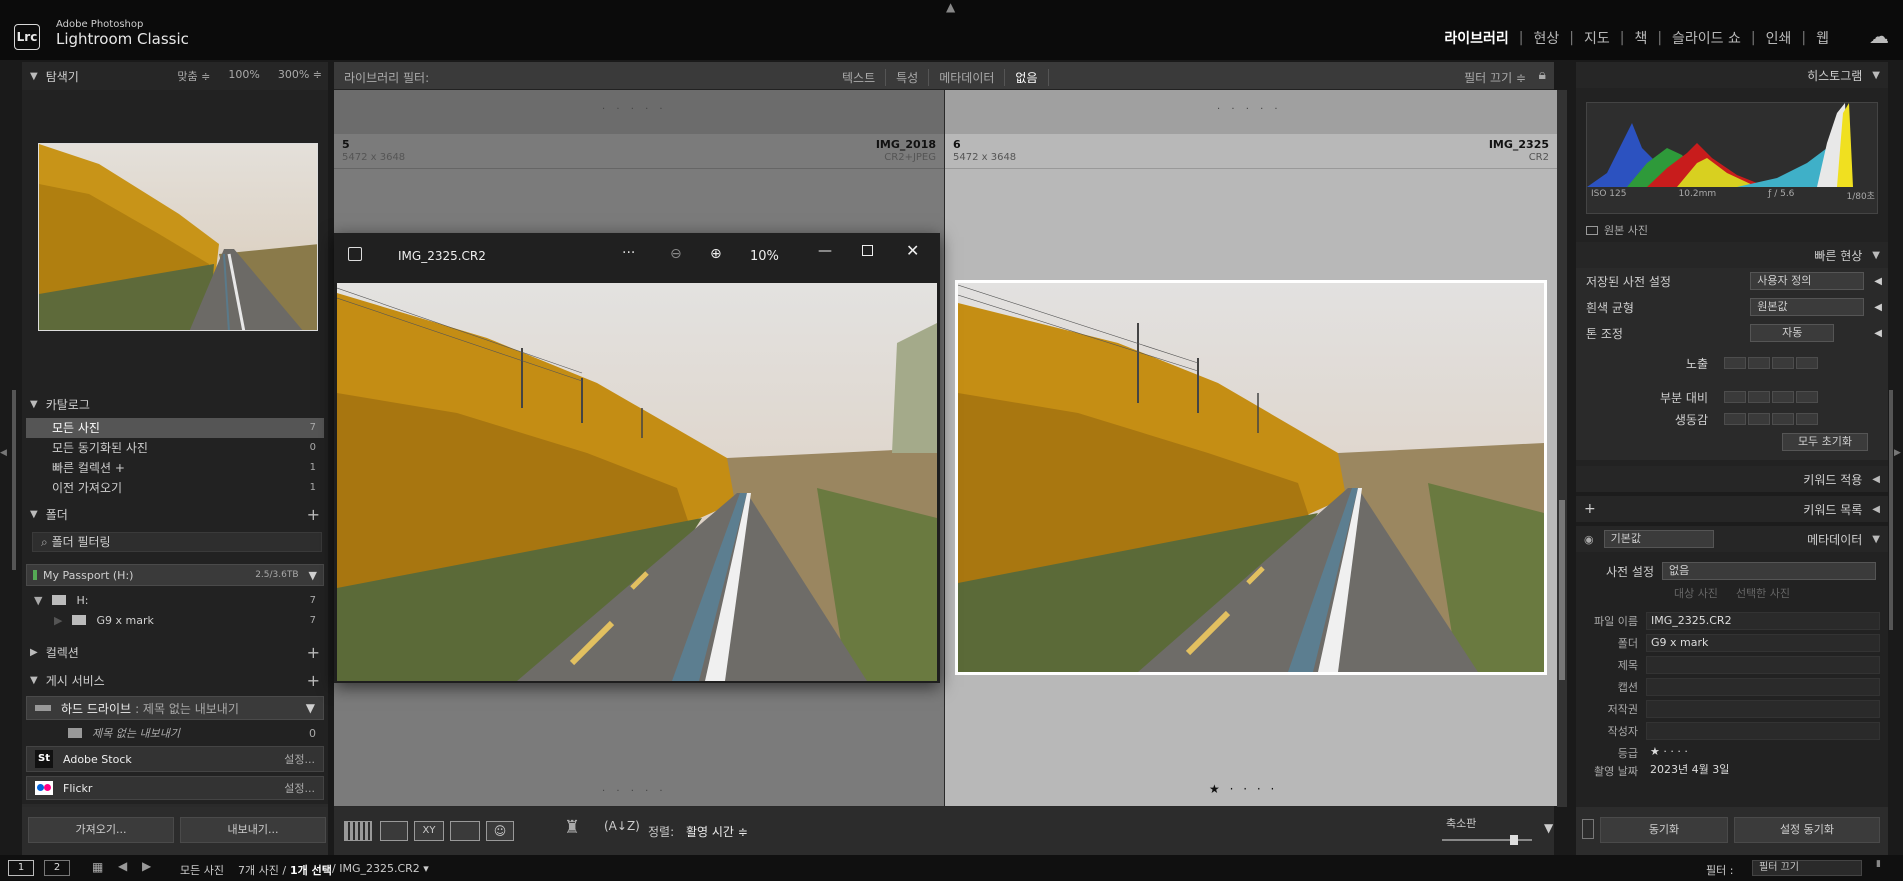 The width and height of the screenshot is (1903, 881). I want to click on field-value: IMG_2325.CR2, so click(1763, 621).